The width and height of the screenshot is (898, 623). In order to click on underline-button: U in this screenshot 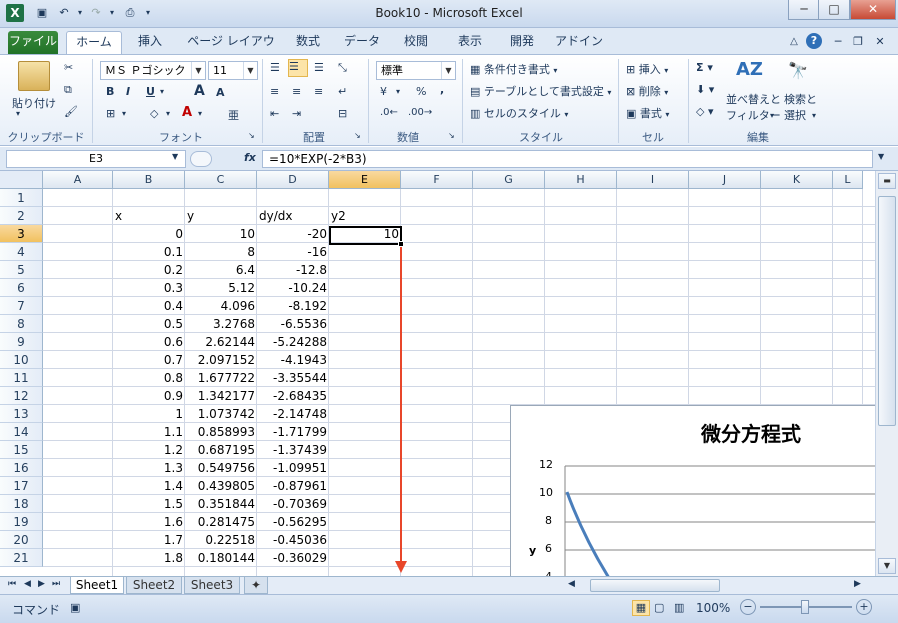, I will do `click(150, 91)`.